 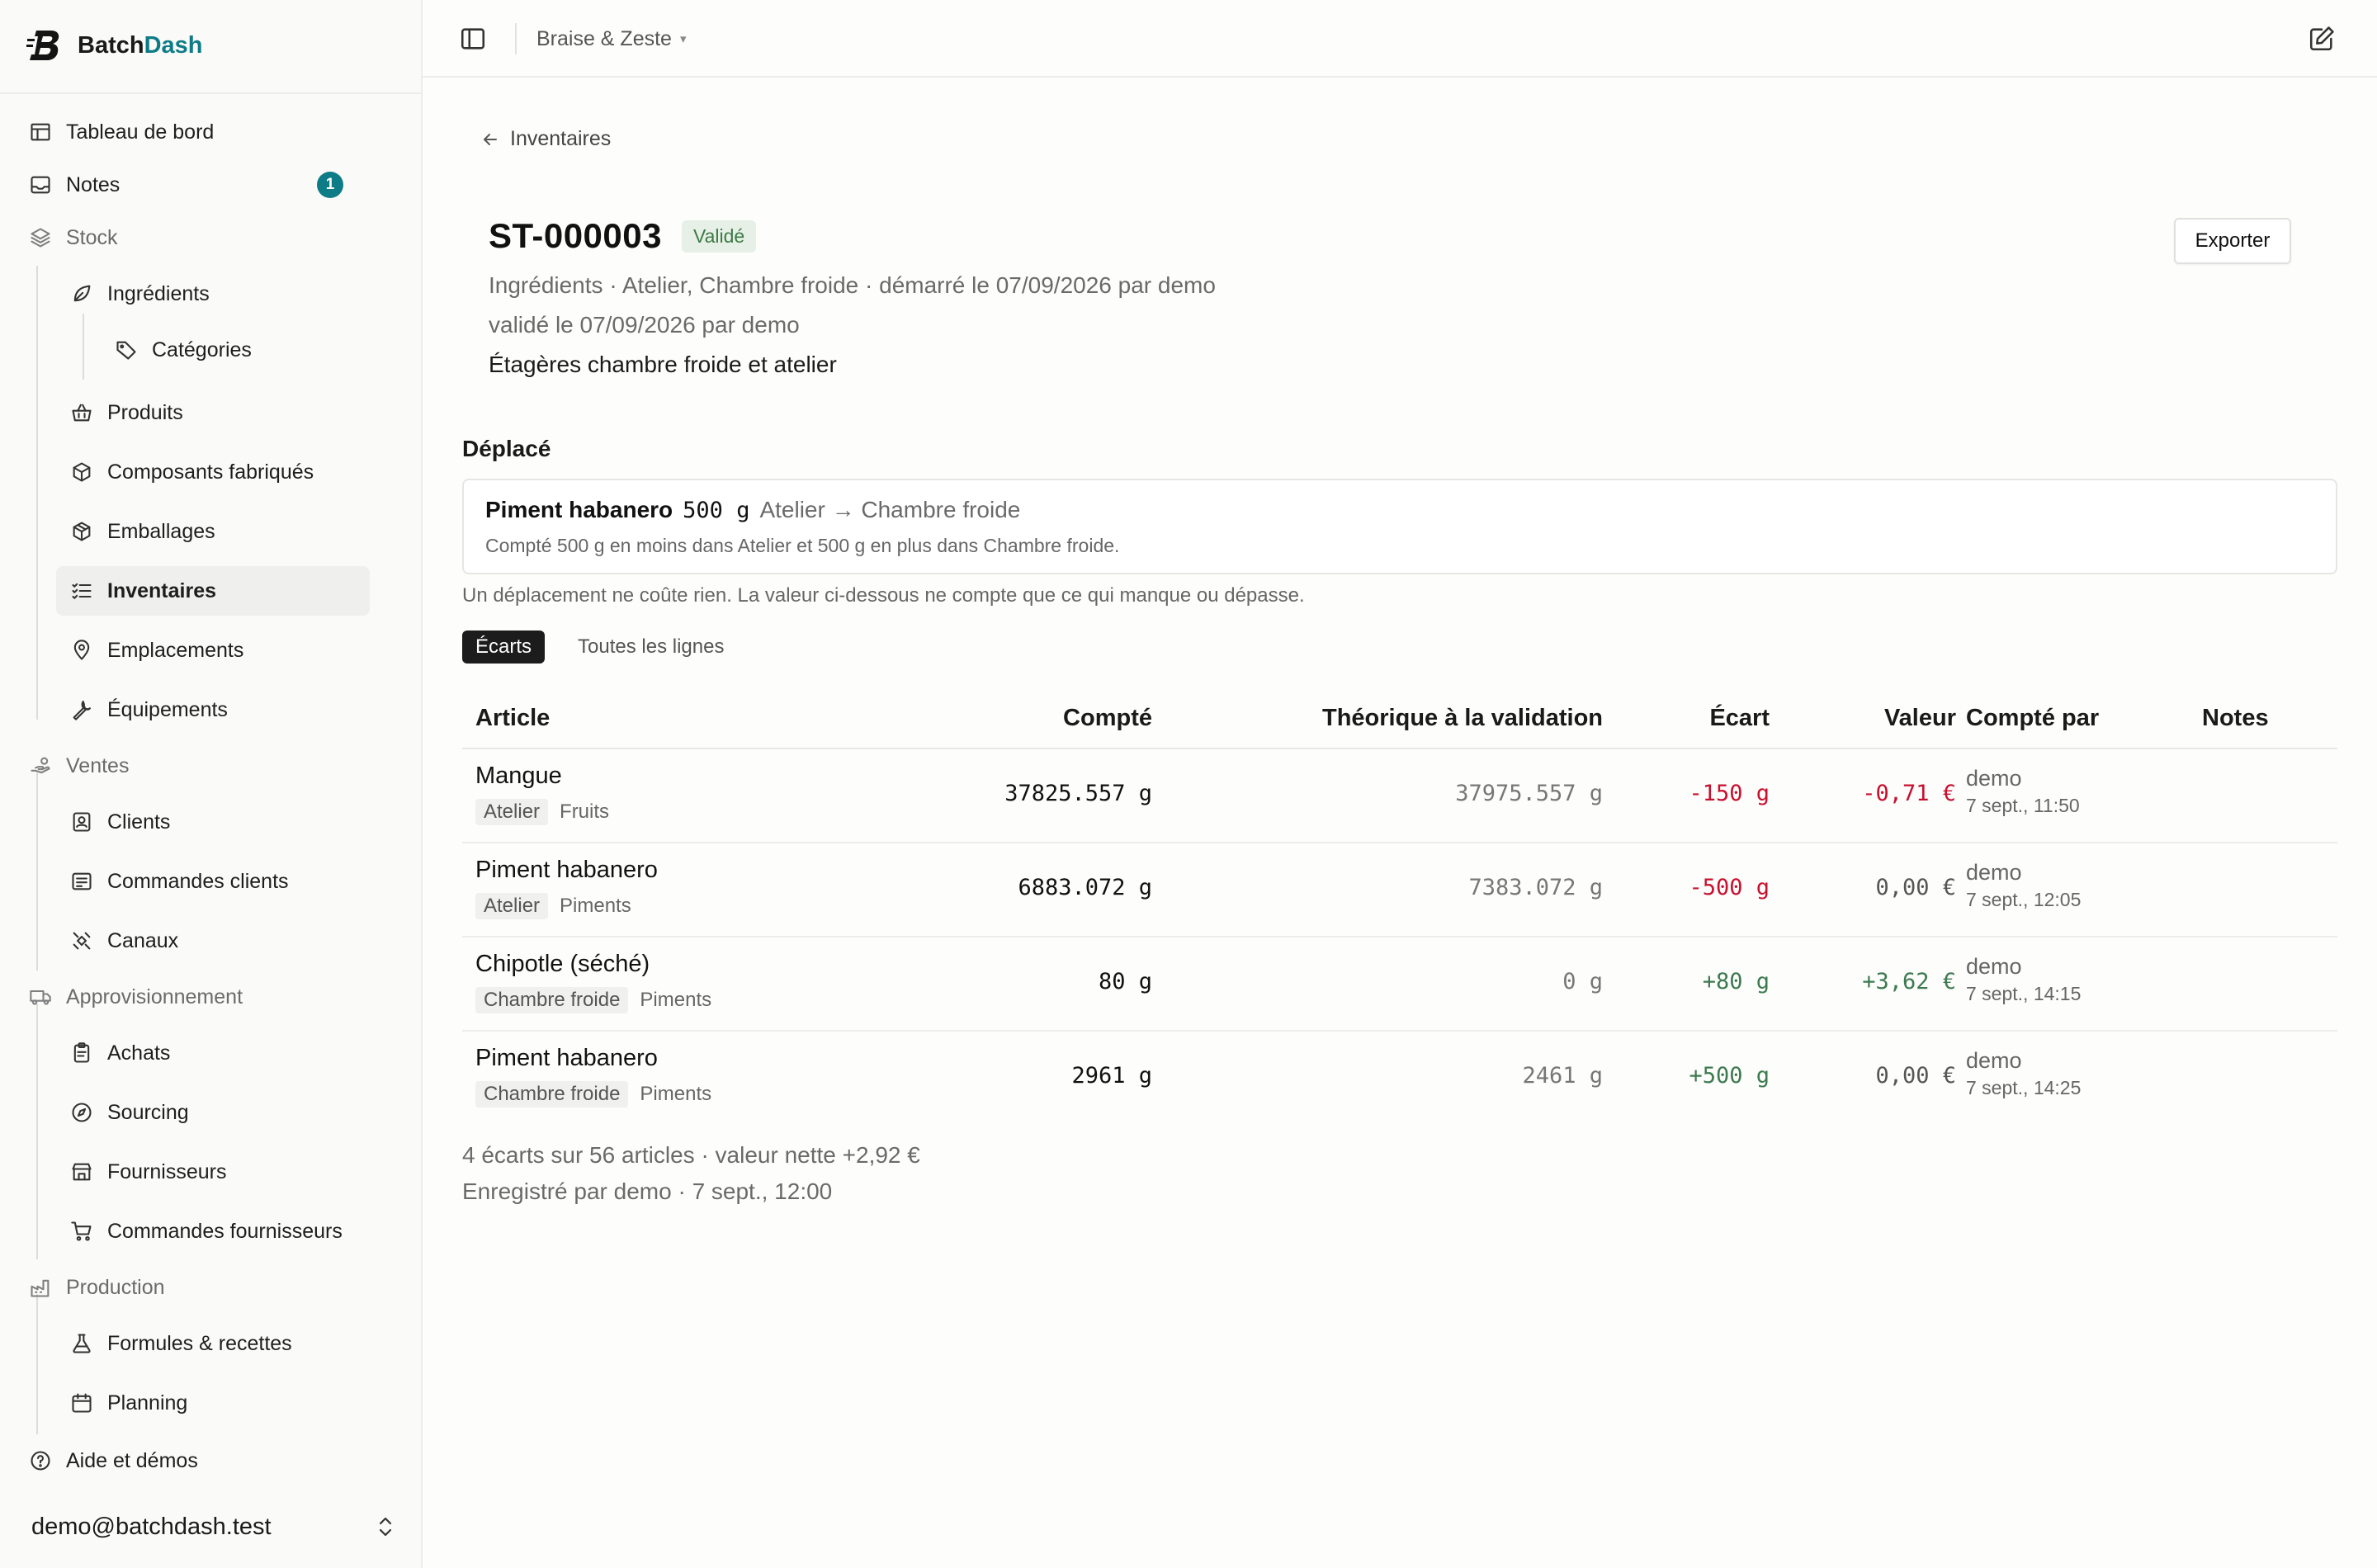 What do you see at coordinates (1107, 718) in the screenshot?
I see `column-header-counted: Compté` at bounding box center [1107, 718].